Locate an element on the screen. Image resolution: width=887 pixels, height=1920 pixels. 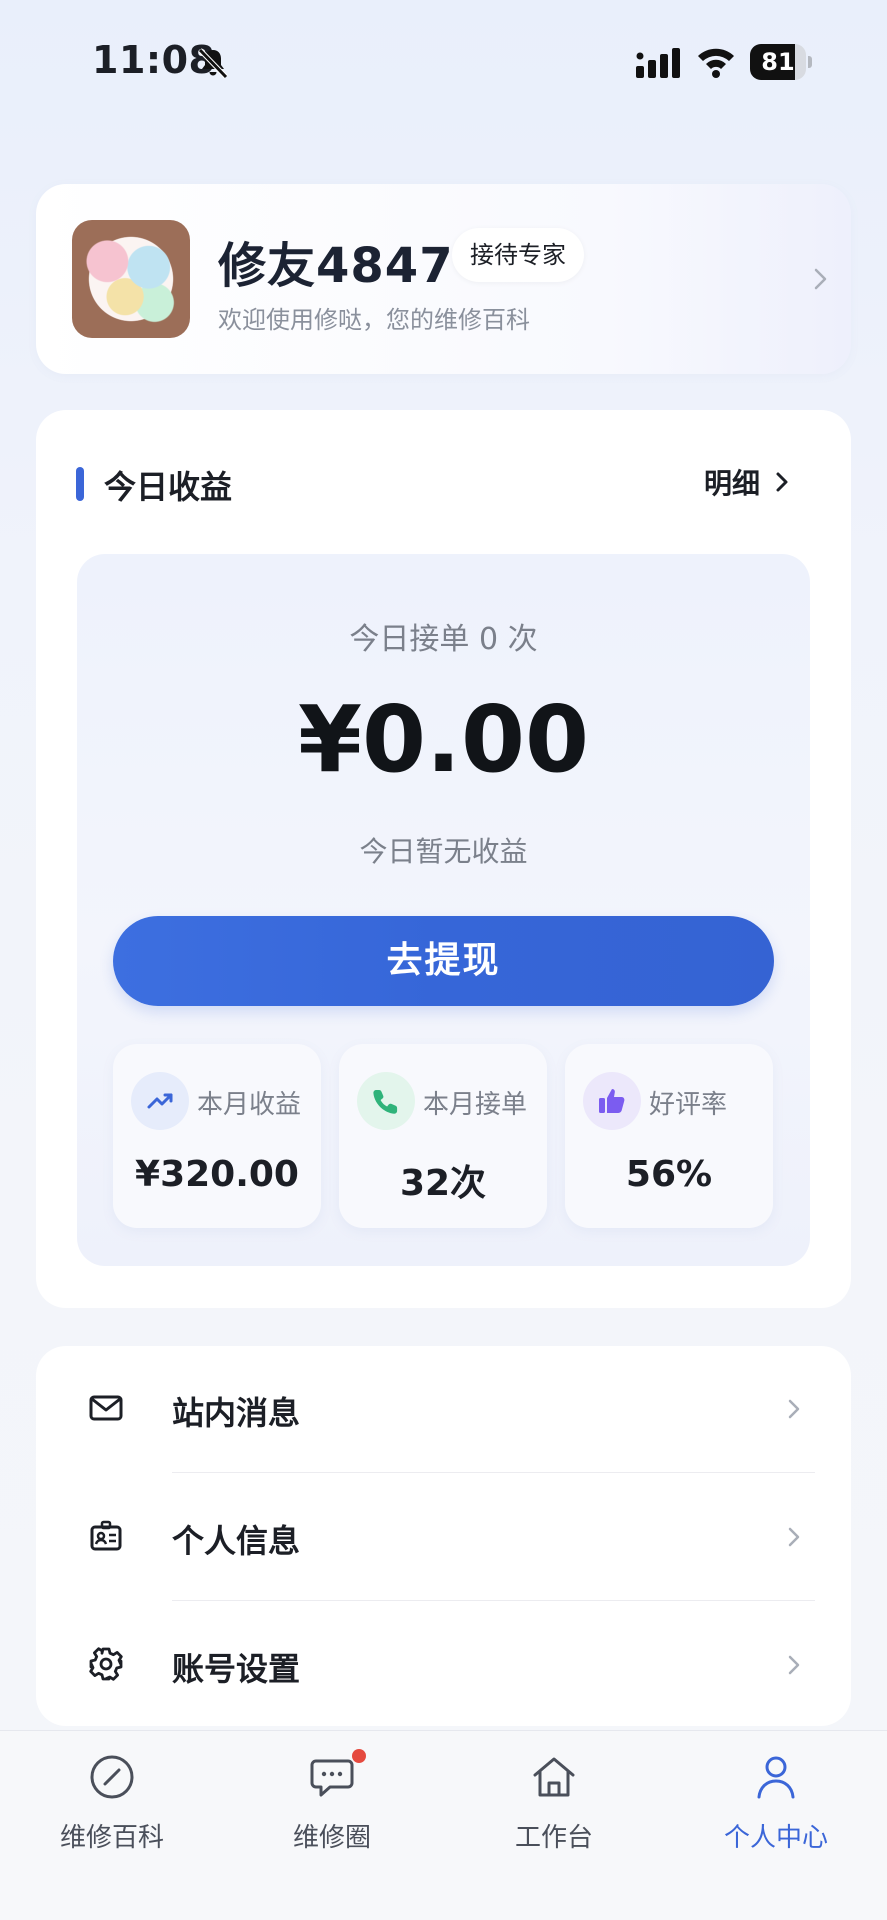
phone-icon is located at coordinates (386, 1101).